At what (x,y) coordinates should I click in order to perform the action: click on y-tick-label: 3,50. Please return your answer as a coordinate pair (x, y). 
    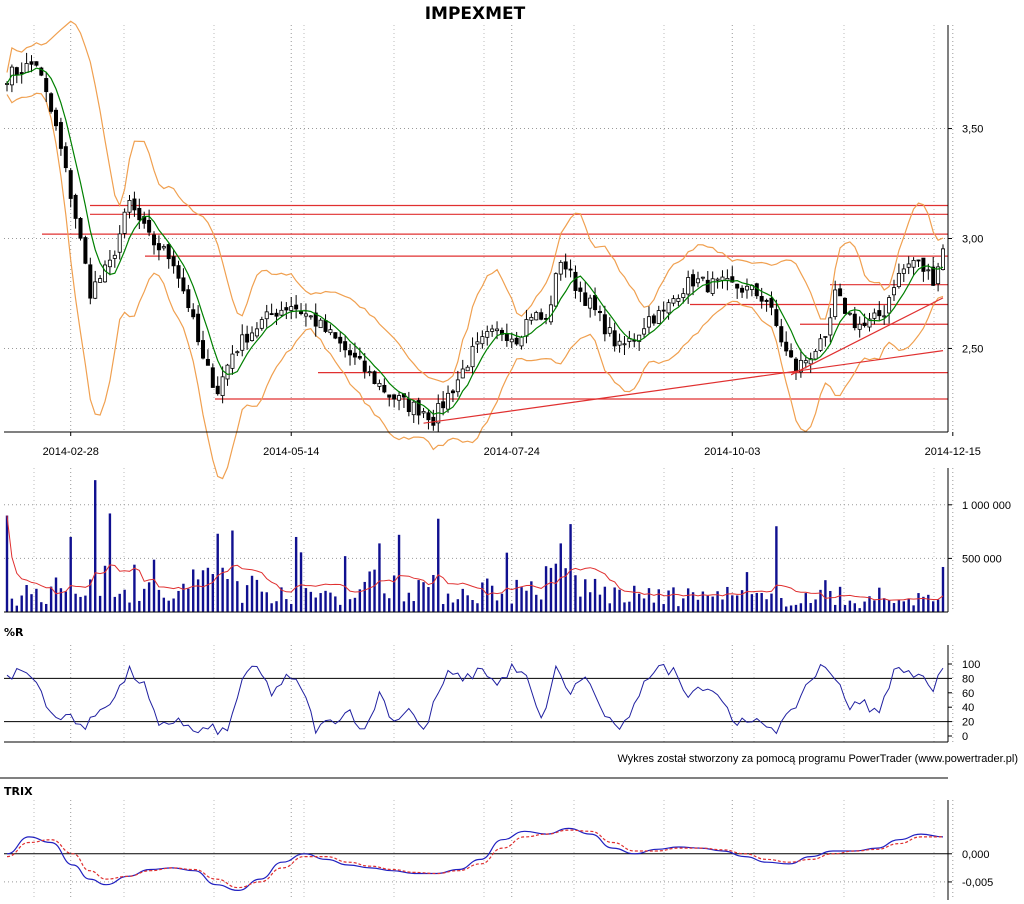
    Looking at the image, I should click on (972, 130).